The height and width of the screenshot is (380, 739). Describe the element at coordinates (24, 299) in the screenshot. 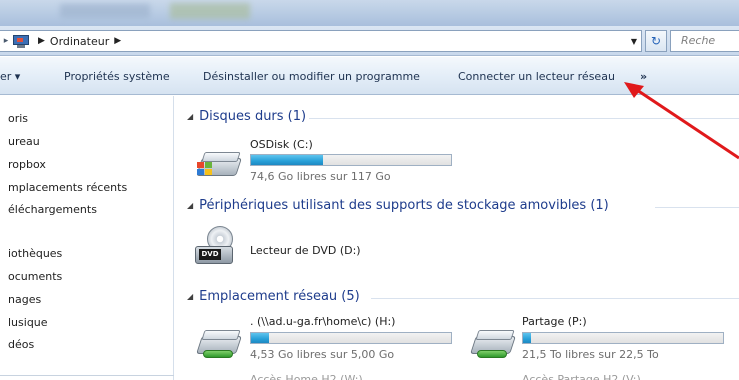

I see `nav-item-images: nages` at that location.